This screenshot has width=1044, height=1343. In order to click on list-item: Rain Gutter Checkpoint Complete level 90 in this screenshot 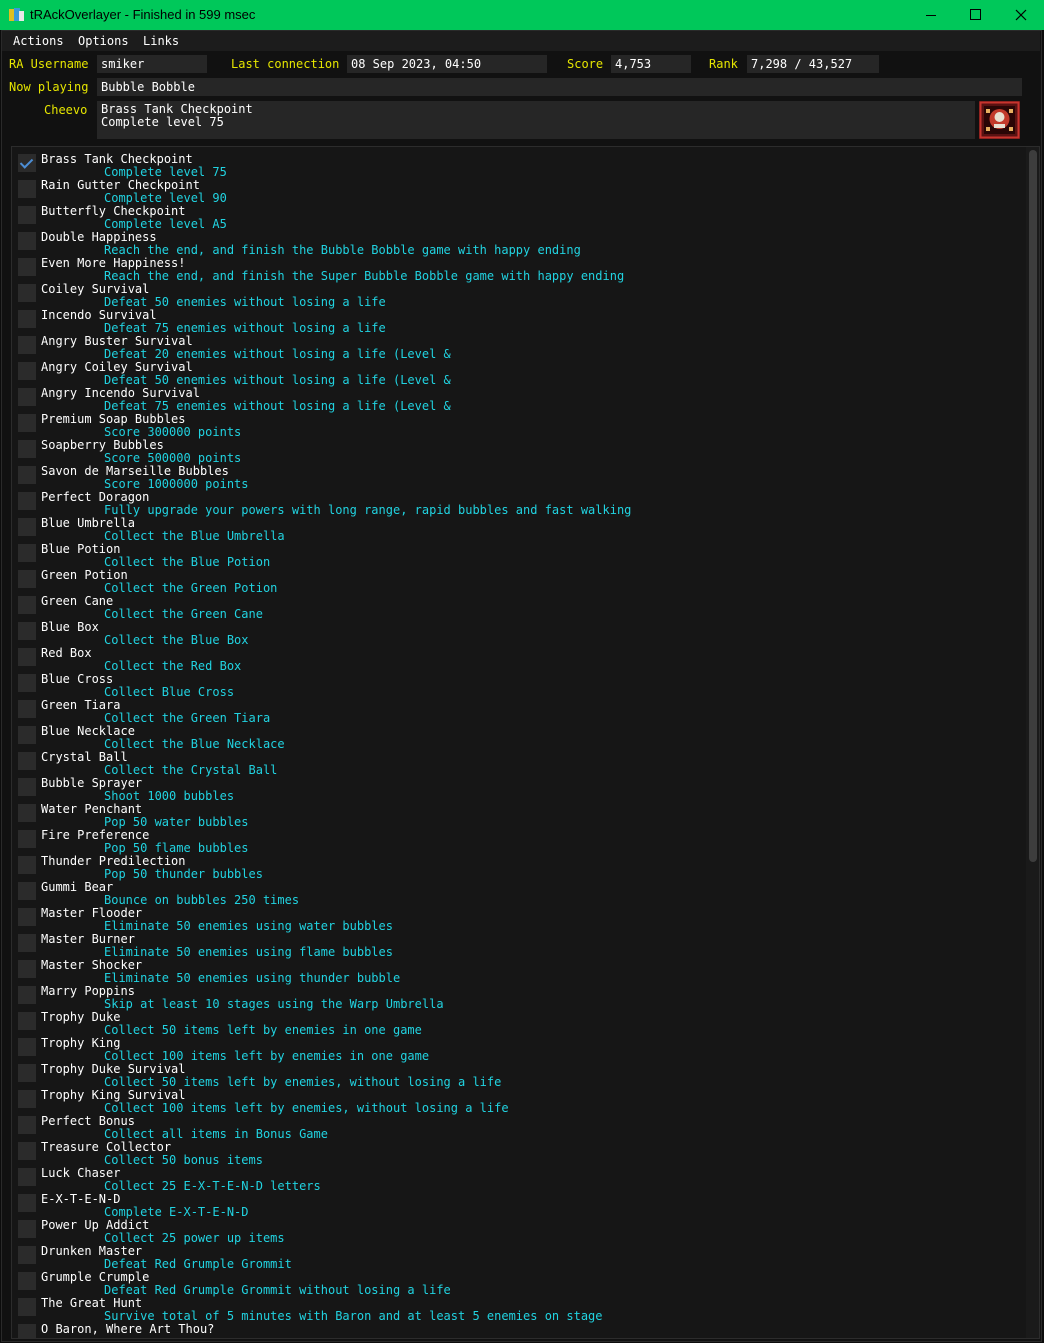, I will do `click(517, 191)`.